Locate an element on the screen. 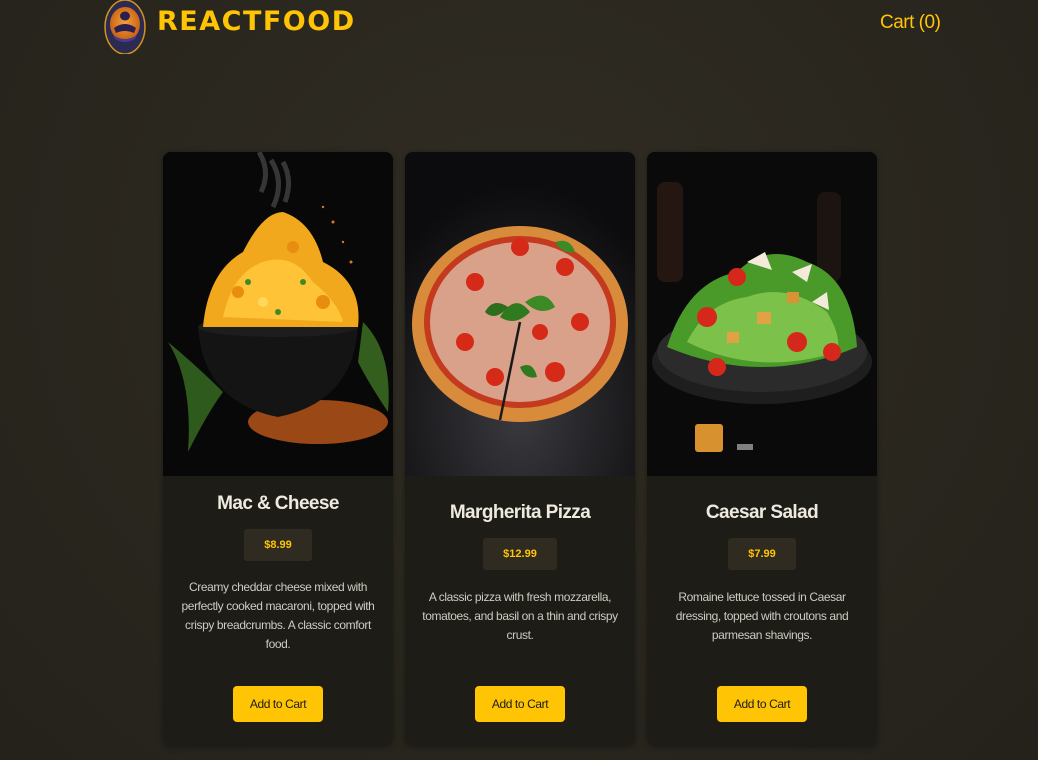 Image resolution: width=1038 pixels, height=760 pixels. meal-title: Mac & Cheese is located at coordinates (278, 503).